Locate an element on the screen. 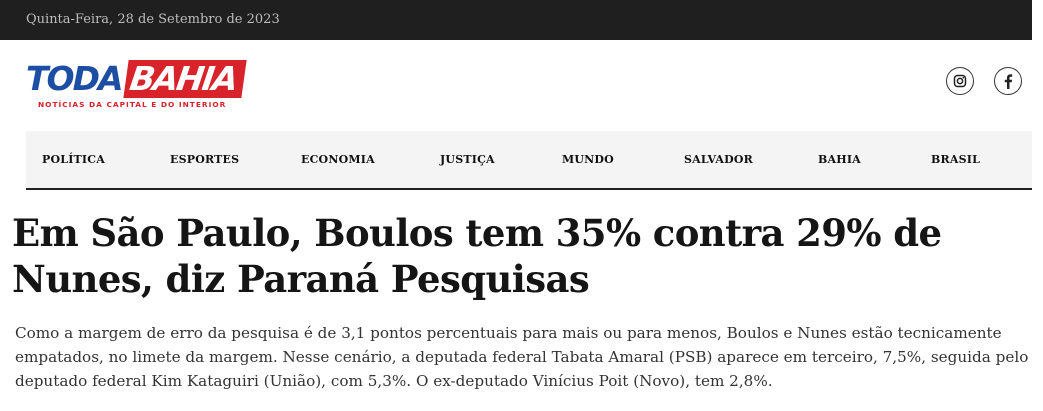  instagram-link is located at coordinates (960, 81).